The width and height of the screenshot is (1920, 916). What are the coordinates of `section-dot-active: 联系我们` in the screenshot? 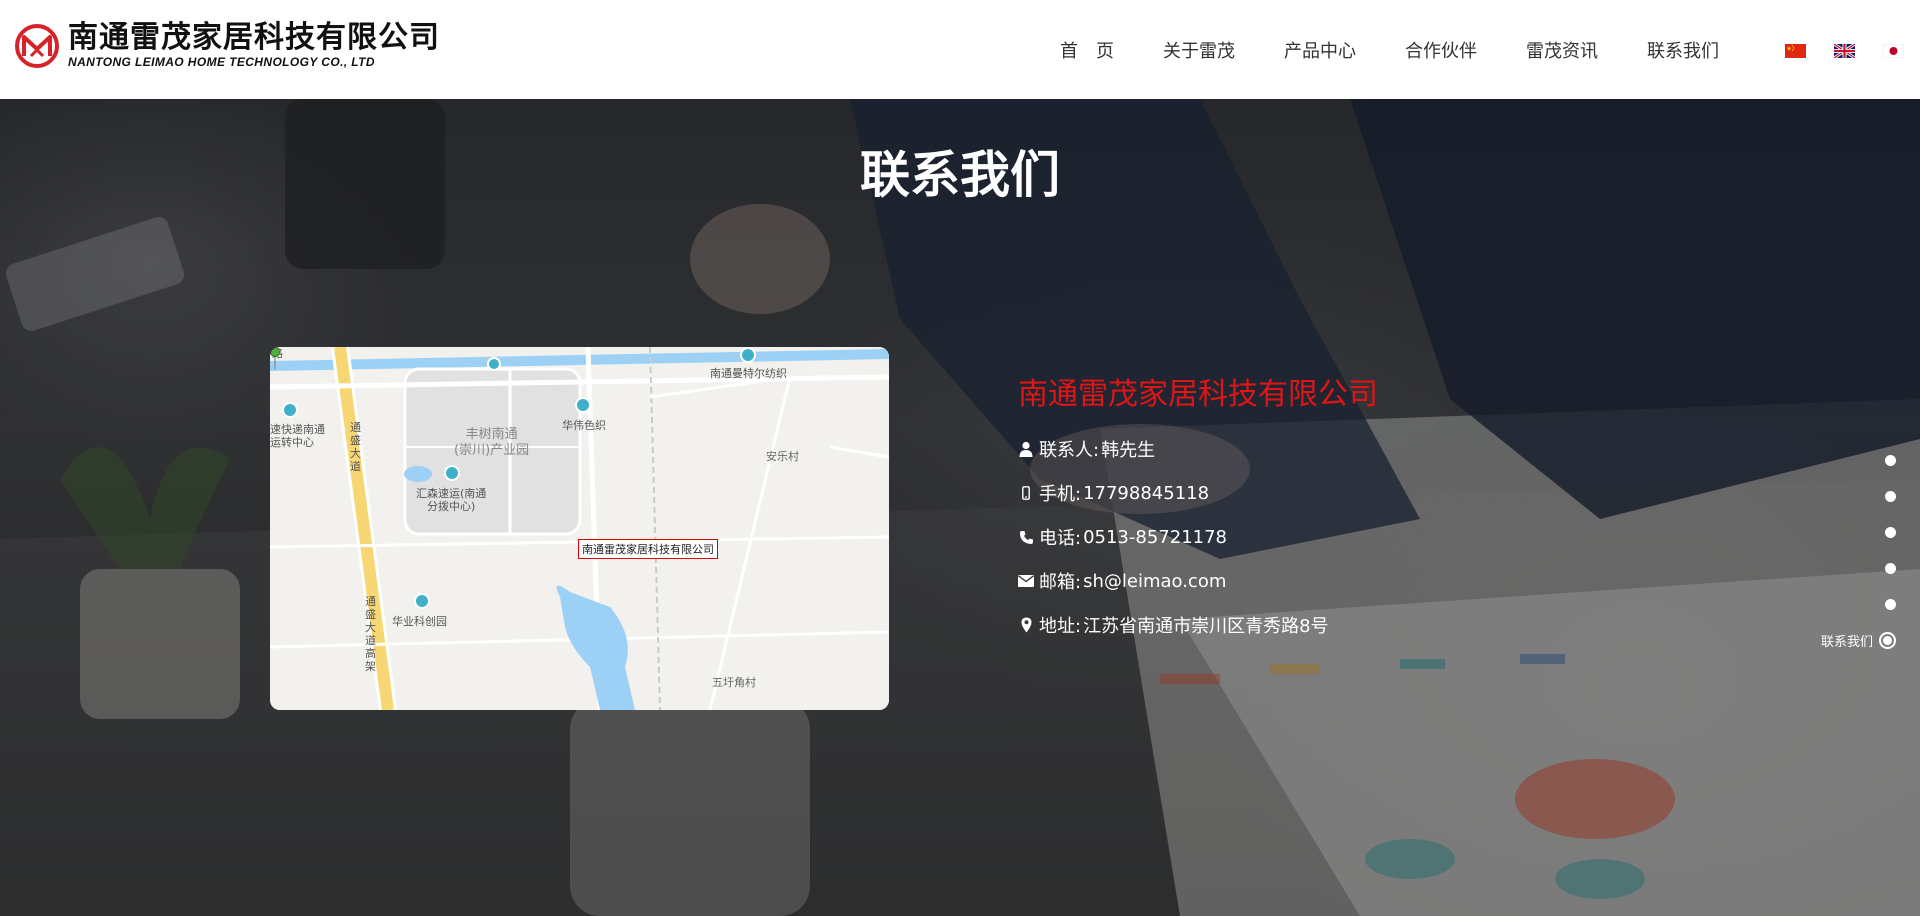 It's located at (1858, 640).